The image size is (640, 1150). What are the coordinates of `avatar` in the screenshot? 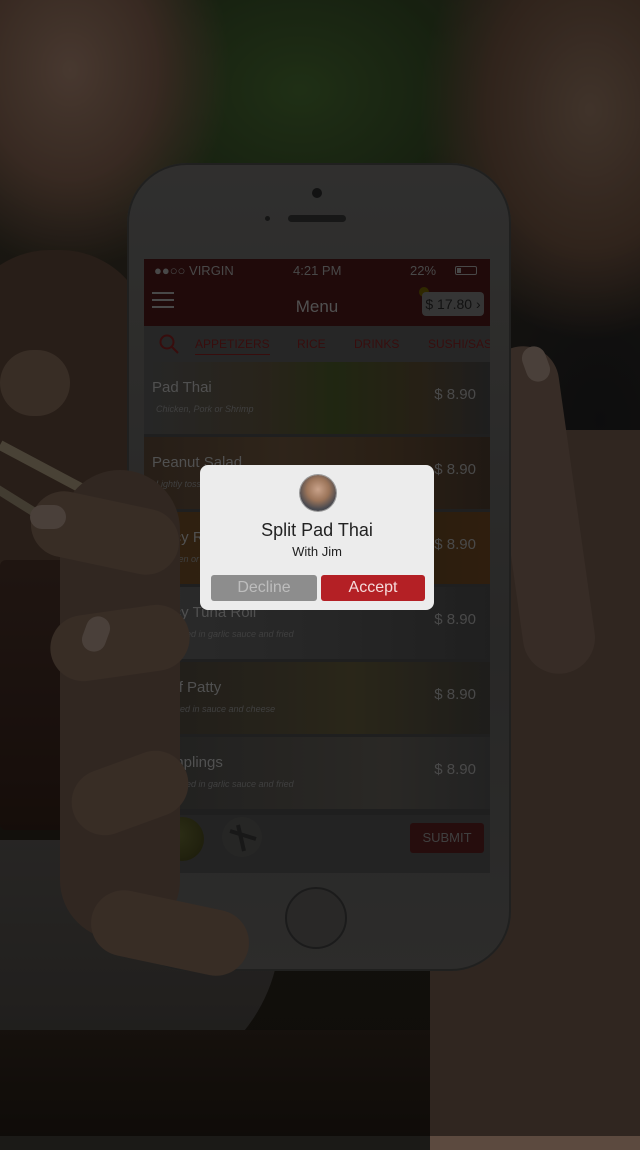 It's located at (318, 493).